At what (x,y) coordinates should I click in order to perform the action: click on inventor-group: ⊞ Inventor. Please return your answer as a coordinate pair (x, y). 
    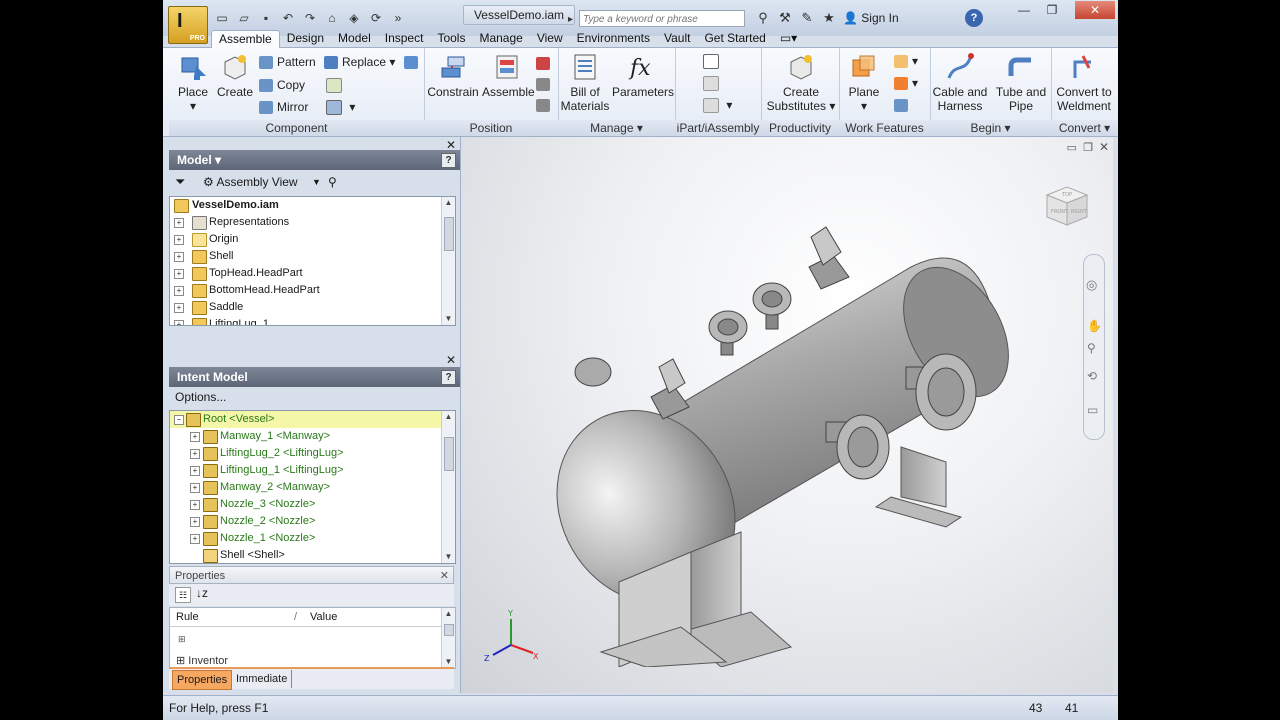
    Looking at the image, I should click on (202, 660).